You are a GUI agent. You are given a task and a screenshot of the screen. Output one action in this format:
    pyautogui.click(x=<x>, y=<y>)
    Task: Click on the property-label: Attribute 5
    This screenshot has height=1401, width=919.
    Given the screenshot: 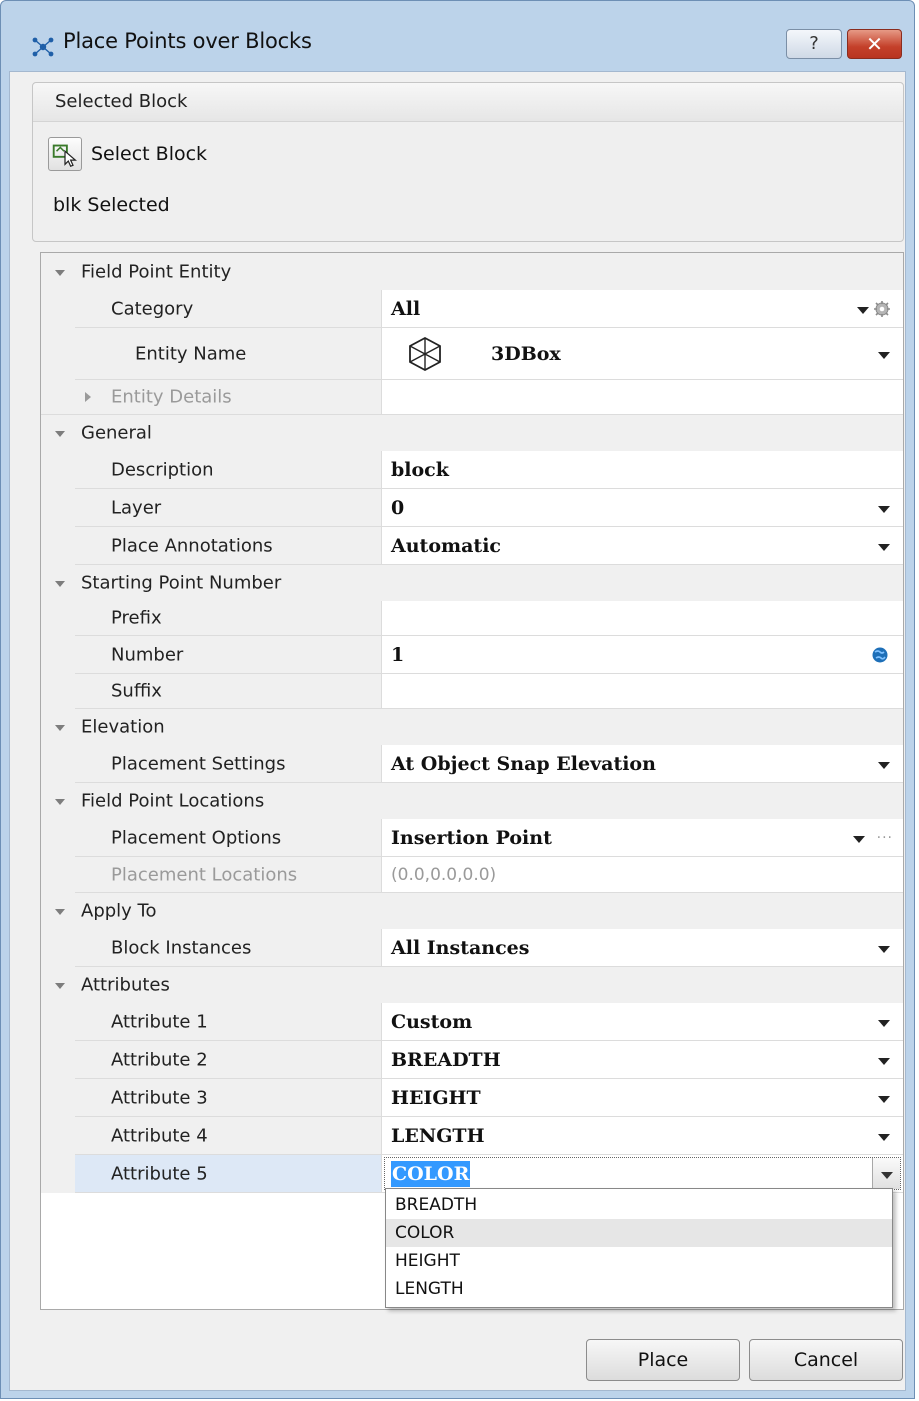 What is the action you would take?
    pyautogui.click(x=159, y=1173)
    